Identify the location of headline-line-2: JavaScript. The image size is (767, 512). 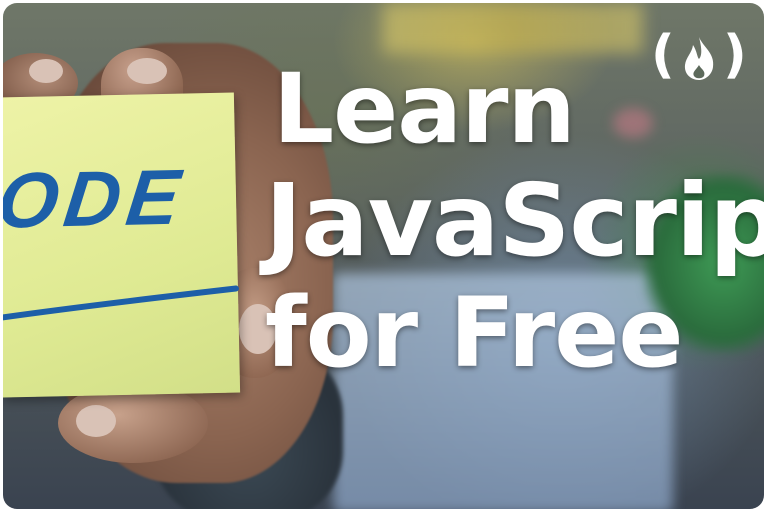
(514, 220).